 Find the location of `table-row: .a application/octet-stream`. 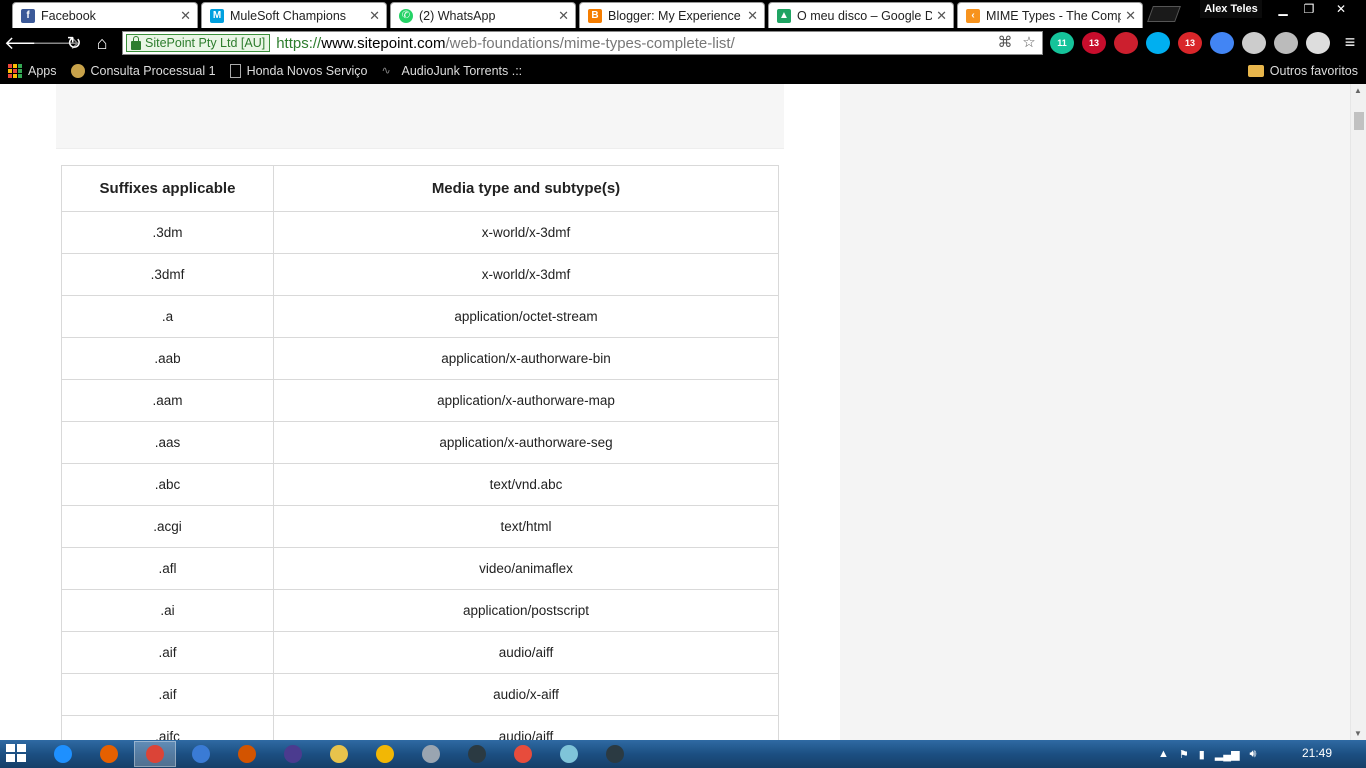

table-row: .a application/octet-stream is located at coordinates (420, 316).